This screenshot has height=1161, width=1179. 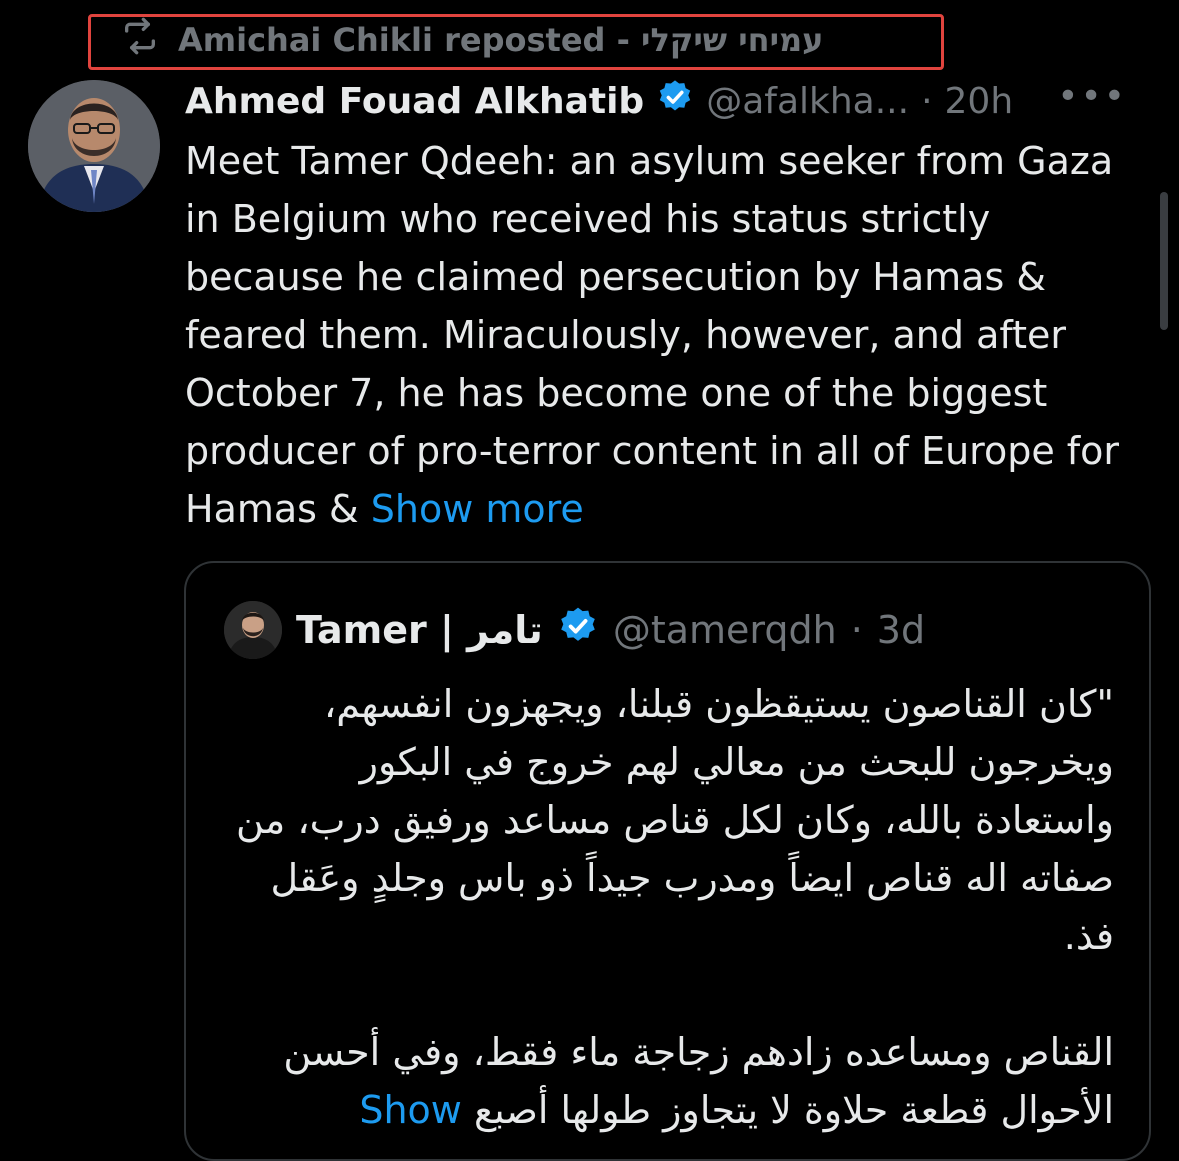 What do you see at coordinates (578, 630) in the screenshot?
I see `quote-verified-badge-icon` at bounding box center [578, 630].